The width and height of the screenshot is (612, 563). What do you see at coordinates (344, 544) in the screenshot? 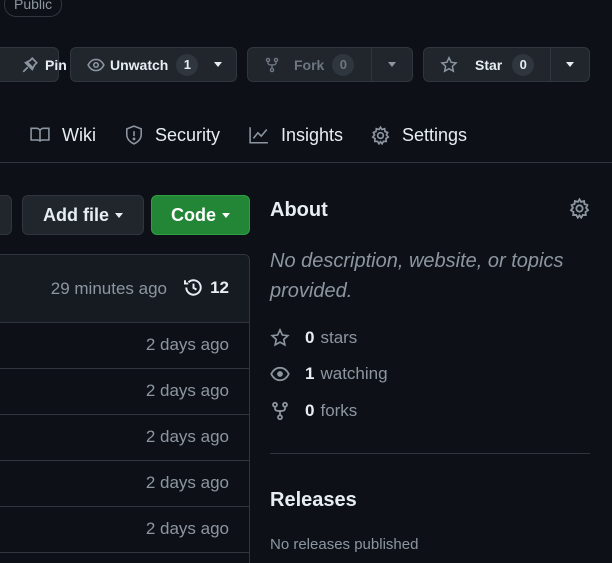
I see `releases-empty-text: No releases published` at bounding box center [344, 544].